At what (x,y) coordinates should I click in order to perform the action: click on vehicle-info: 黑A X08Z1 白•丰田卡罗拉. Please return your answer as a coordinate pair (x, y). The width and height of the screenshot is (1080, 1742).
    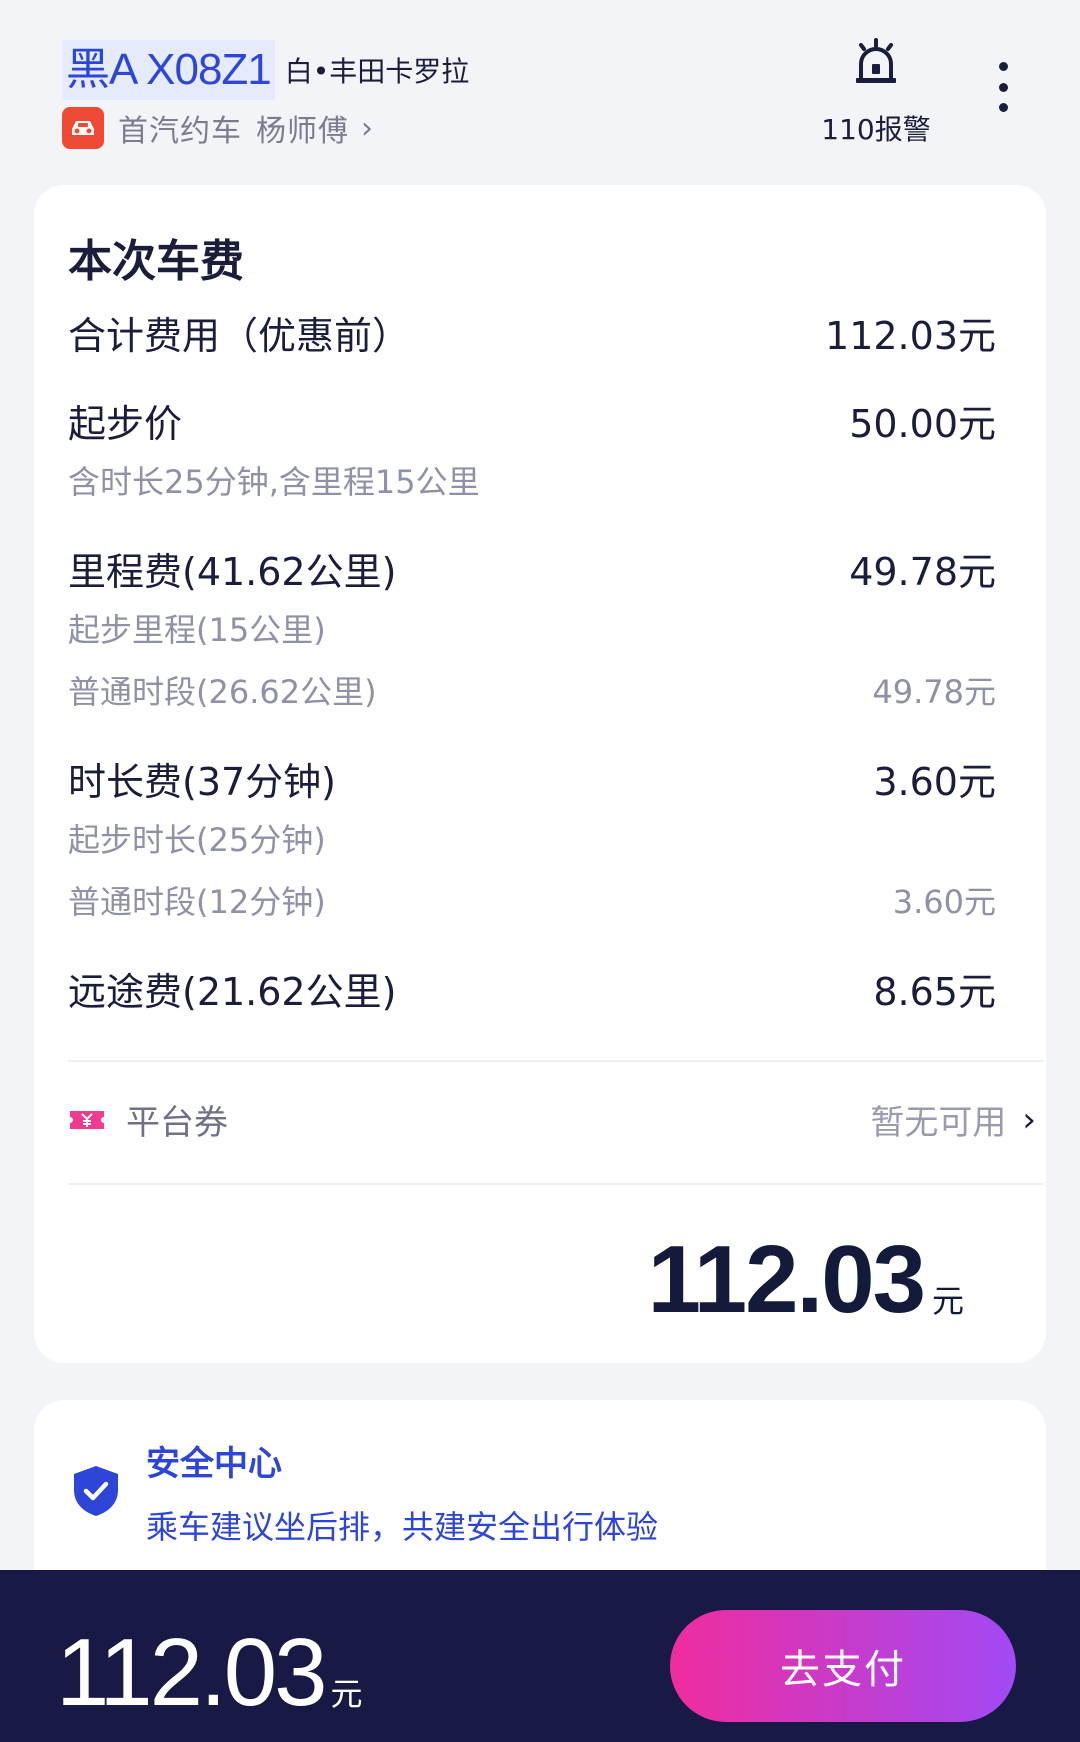
    Looking at the image, I should click on (265, 70).